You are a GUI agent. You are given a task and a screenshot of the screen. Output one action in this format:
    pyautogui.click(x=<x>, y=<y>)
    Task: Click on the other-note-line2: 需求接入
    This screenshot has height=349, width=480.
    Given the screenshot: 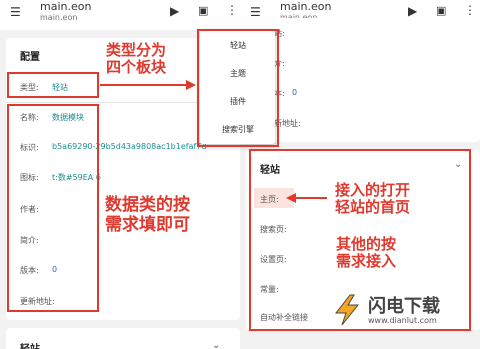 What is the action you would take?
    pyautogui.click(x=366, y=261)
    